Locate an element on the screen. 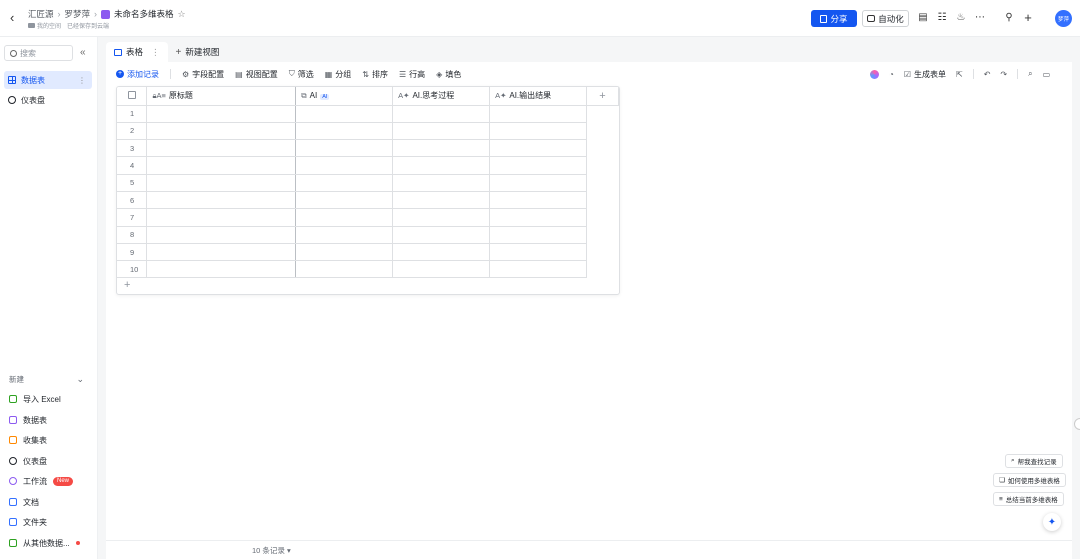 The height and width of the screenshot is (559, 1080). plugin-icon: ☷ is located at coordinates (942, 17).